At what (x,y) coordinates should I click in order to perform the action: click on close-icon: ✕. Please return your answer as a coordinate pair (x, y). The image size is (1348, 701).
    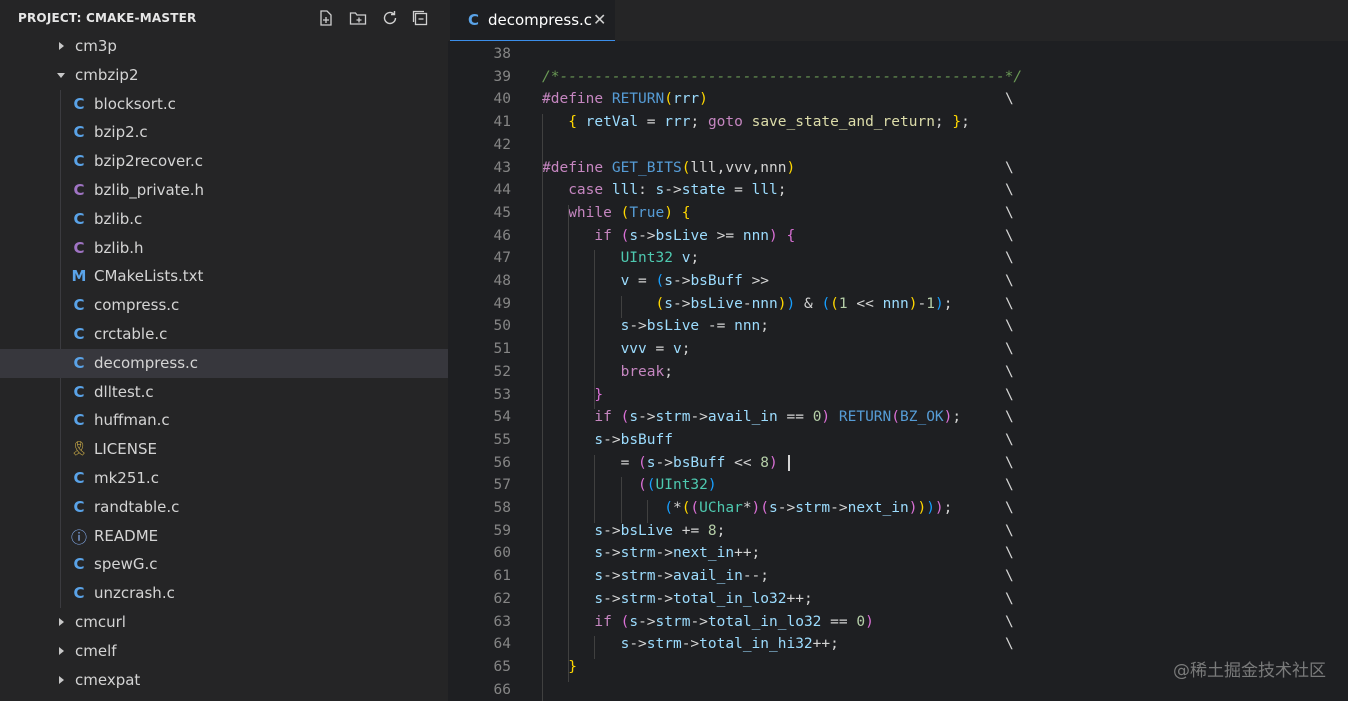
    Looking at the image, I should click on (600, 19).